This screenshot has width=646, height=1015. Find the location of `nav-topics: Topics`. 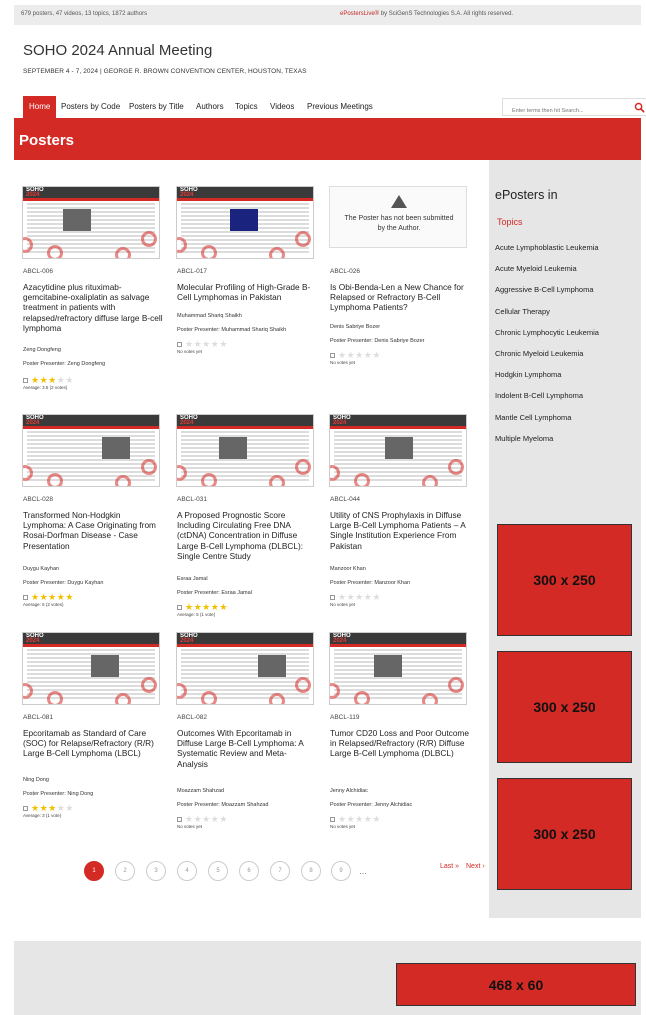

nav-topics: Topics is located at coordinates (246, 107).